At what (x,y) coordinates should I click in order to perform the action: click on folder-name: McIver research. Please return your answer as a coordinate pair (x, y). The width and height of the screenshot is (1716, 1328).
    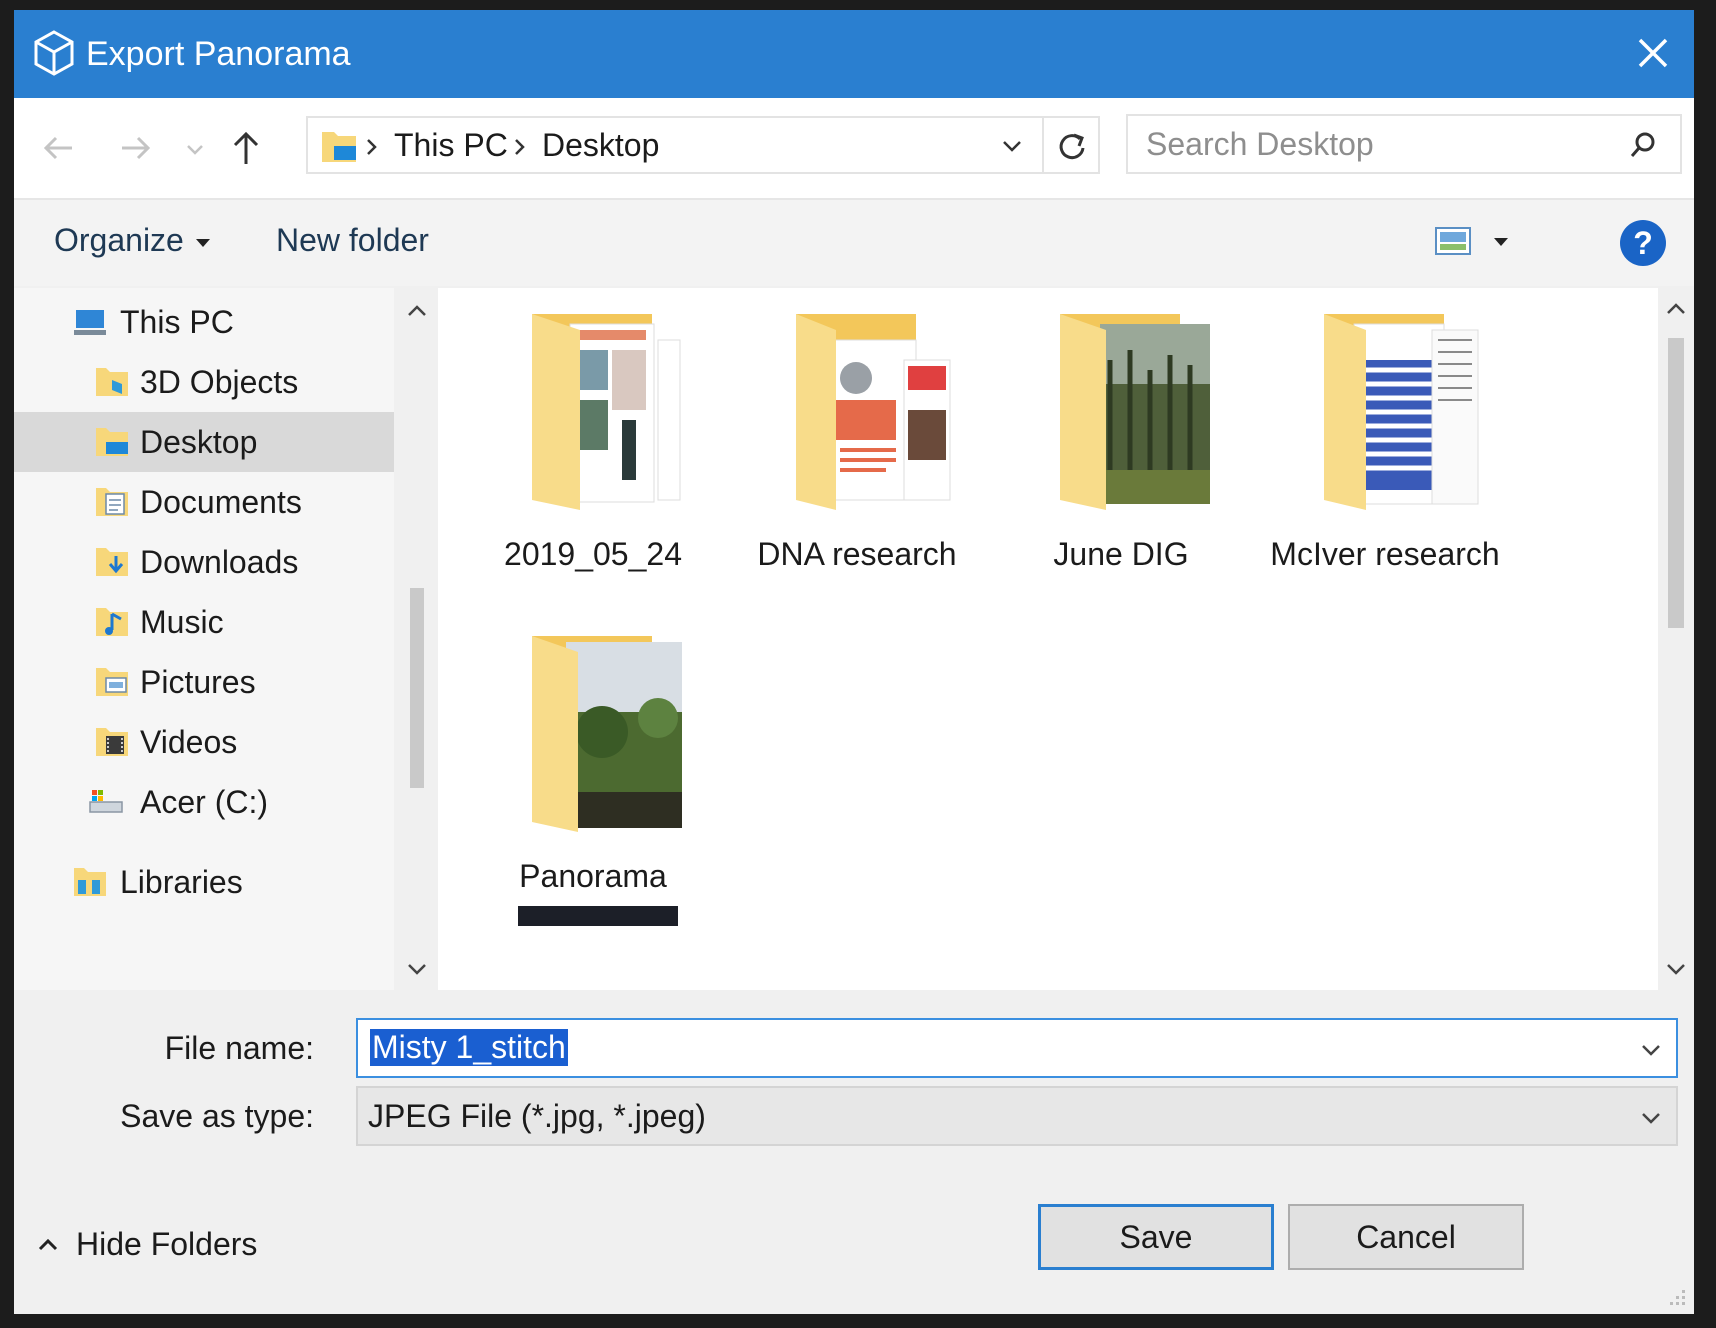
    Looking at the image, I should click on (1385, 554).